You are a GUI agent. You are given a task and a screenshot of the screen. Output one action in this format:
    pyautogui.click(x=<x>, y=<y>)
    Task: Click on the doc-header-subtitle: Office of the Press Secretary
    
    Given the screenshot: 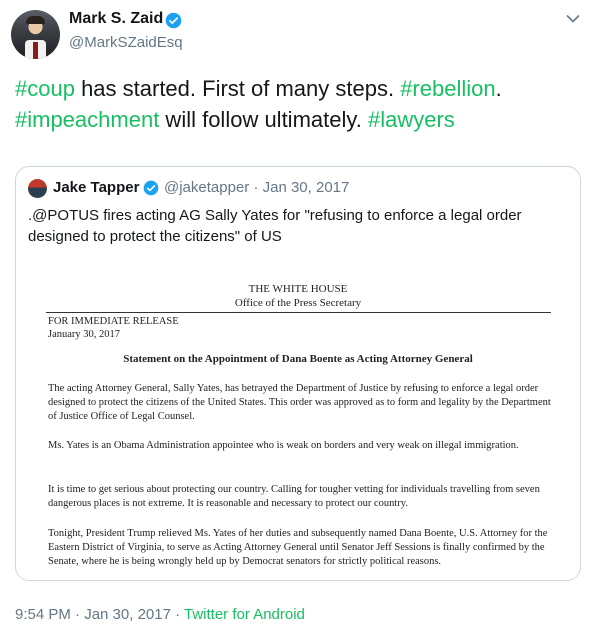 What is the action you would take?
    pyautogui.click(x=298, y=303)
    